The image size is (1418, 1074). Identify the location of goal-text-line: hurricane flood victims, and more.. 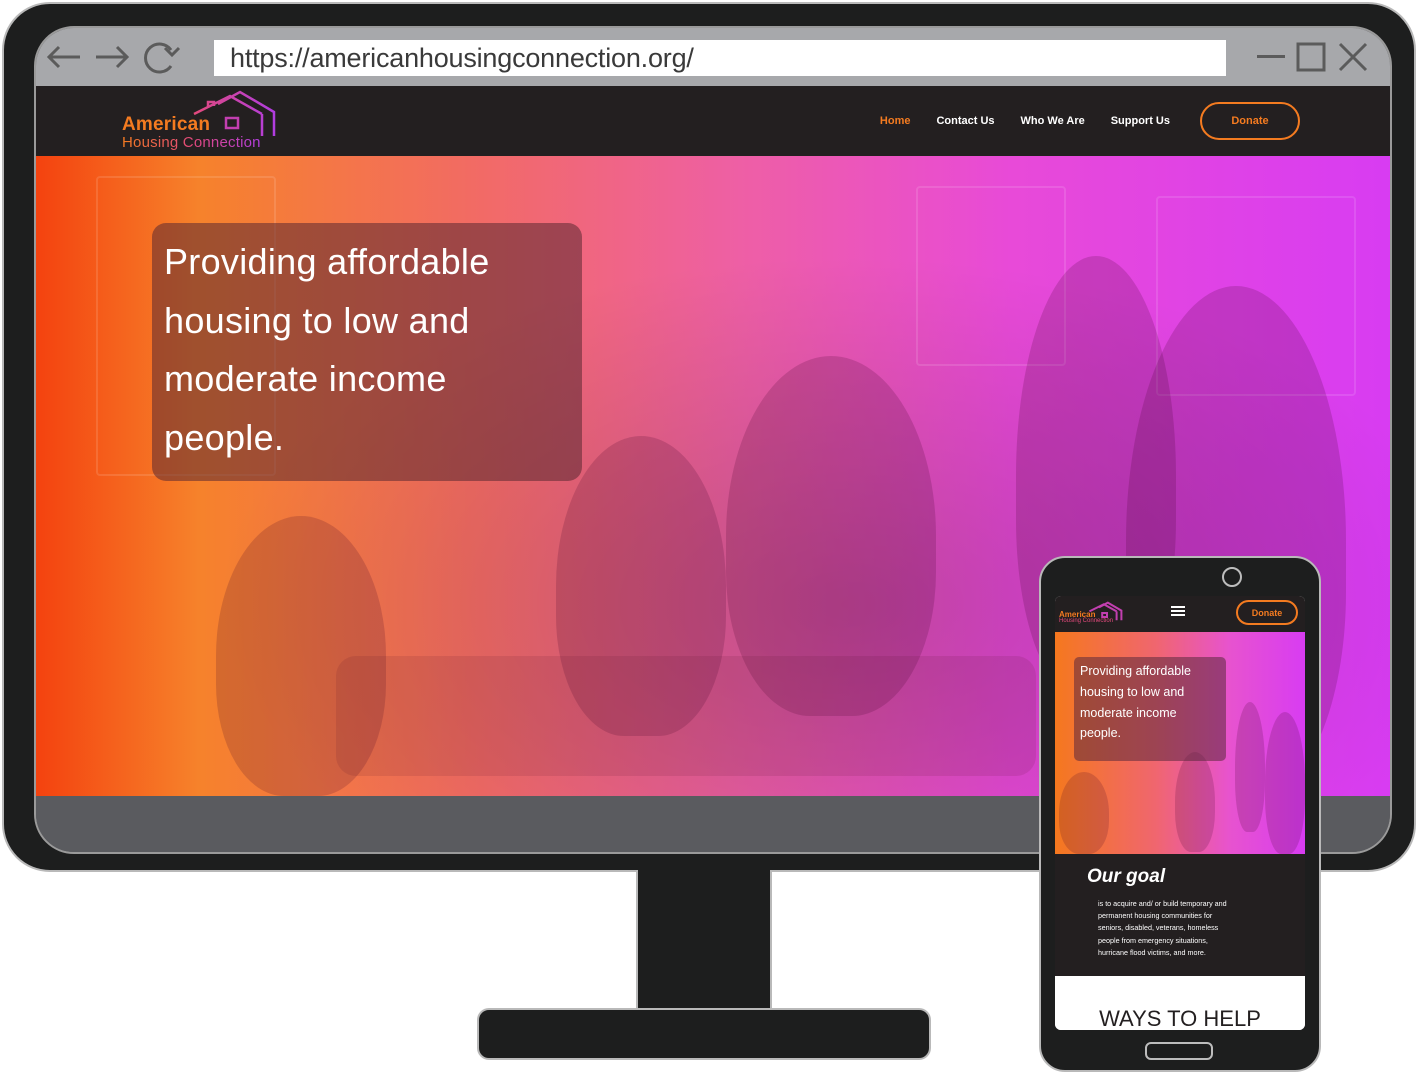
(1152, 952).